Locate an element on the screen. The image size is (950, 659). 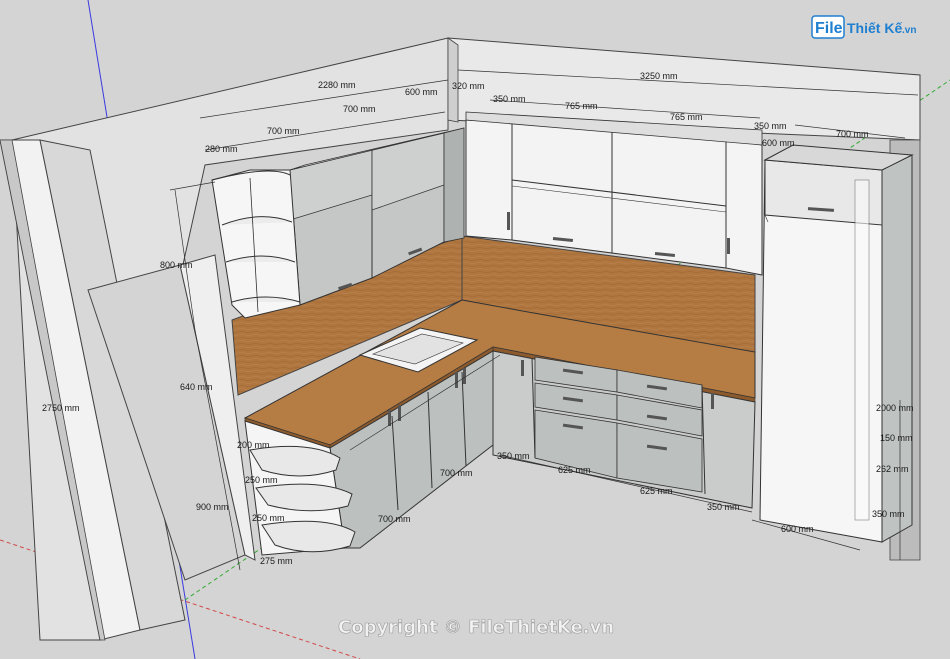
dim-600-top: 600 mm is located at coordinates (421, 92).